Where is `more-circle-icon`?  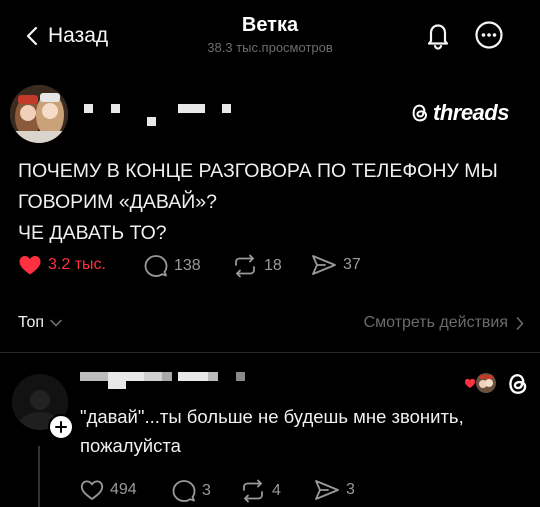
more-circle-icon is located at coordinates (489, 35).